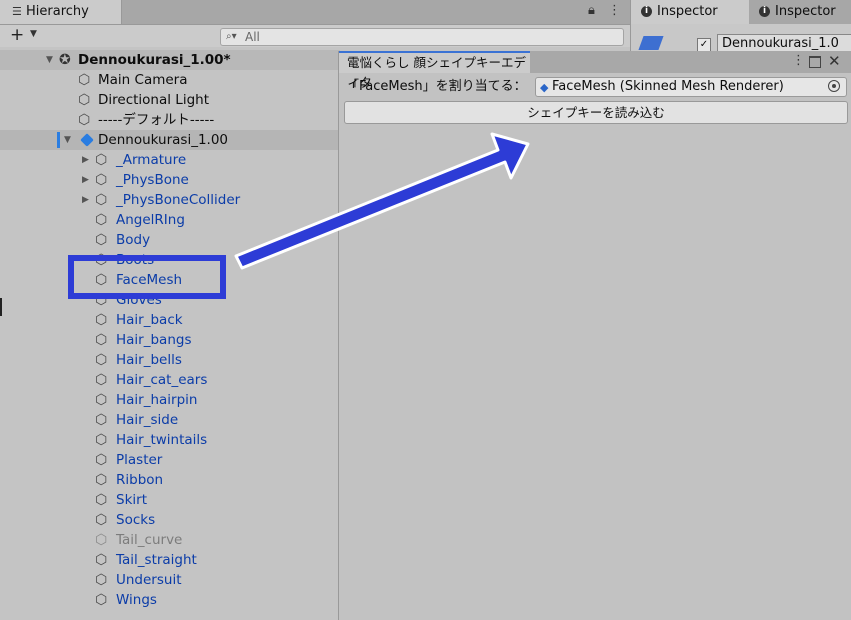  What do you see at coordinates (170, 500) in the screenshot?
I see `list-item: ⬡ Skirt` at bounding box center [170, 500].